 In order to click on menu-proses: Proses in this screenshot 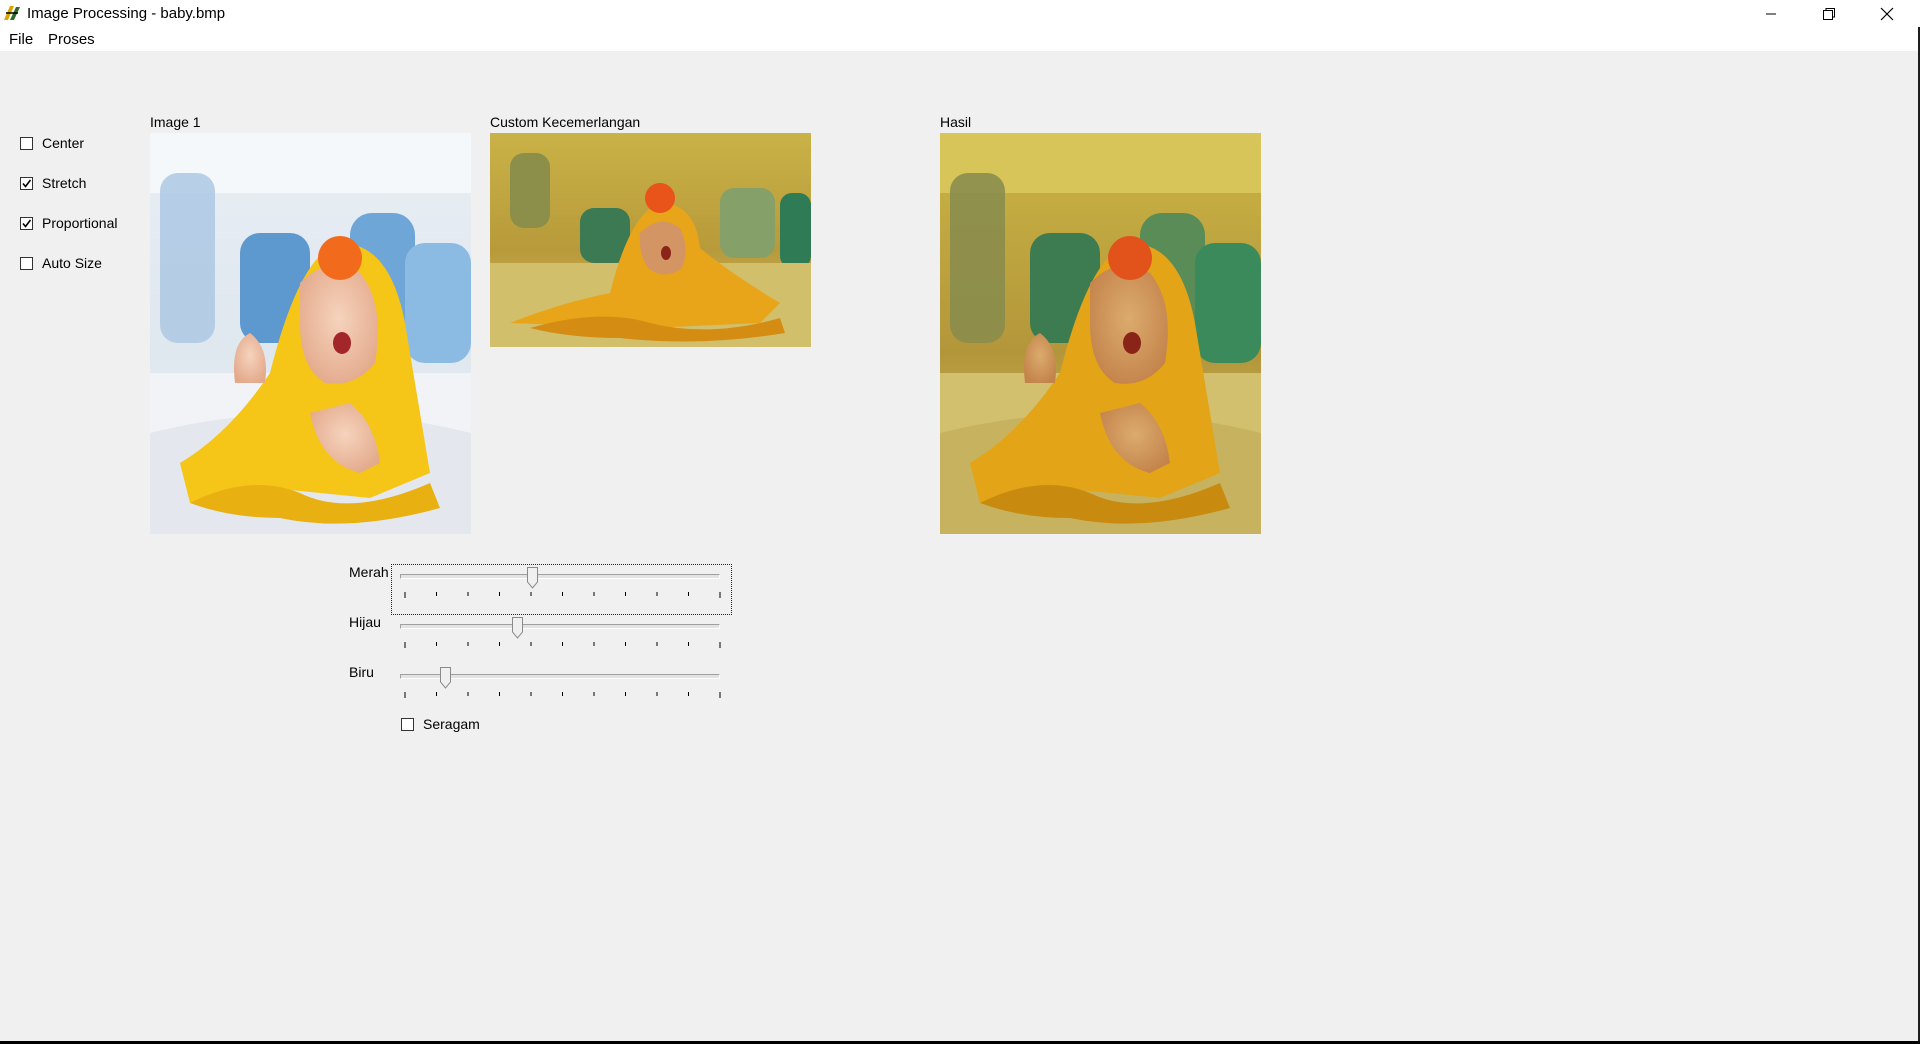, I will do `click(71, 39)`.